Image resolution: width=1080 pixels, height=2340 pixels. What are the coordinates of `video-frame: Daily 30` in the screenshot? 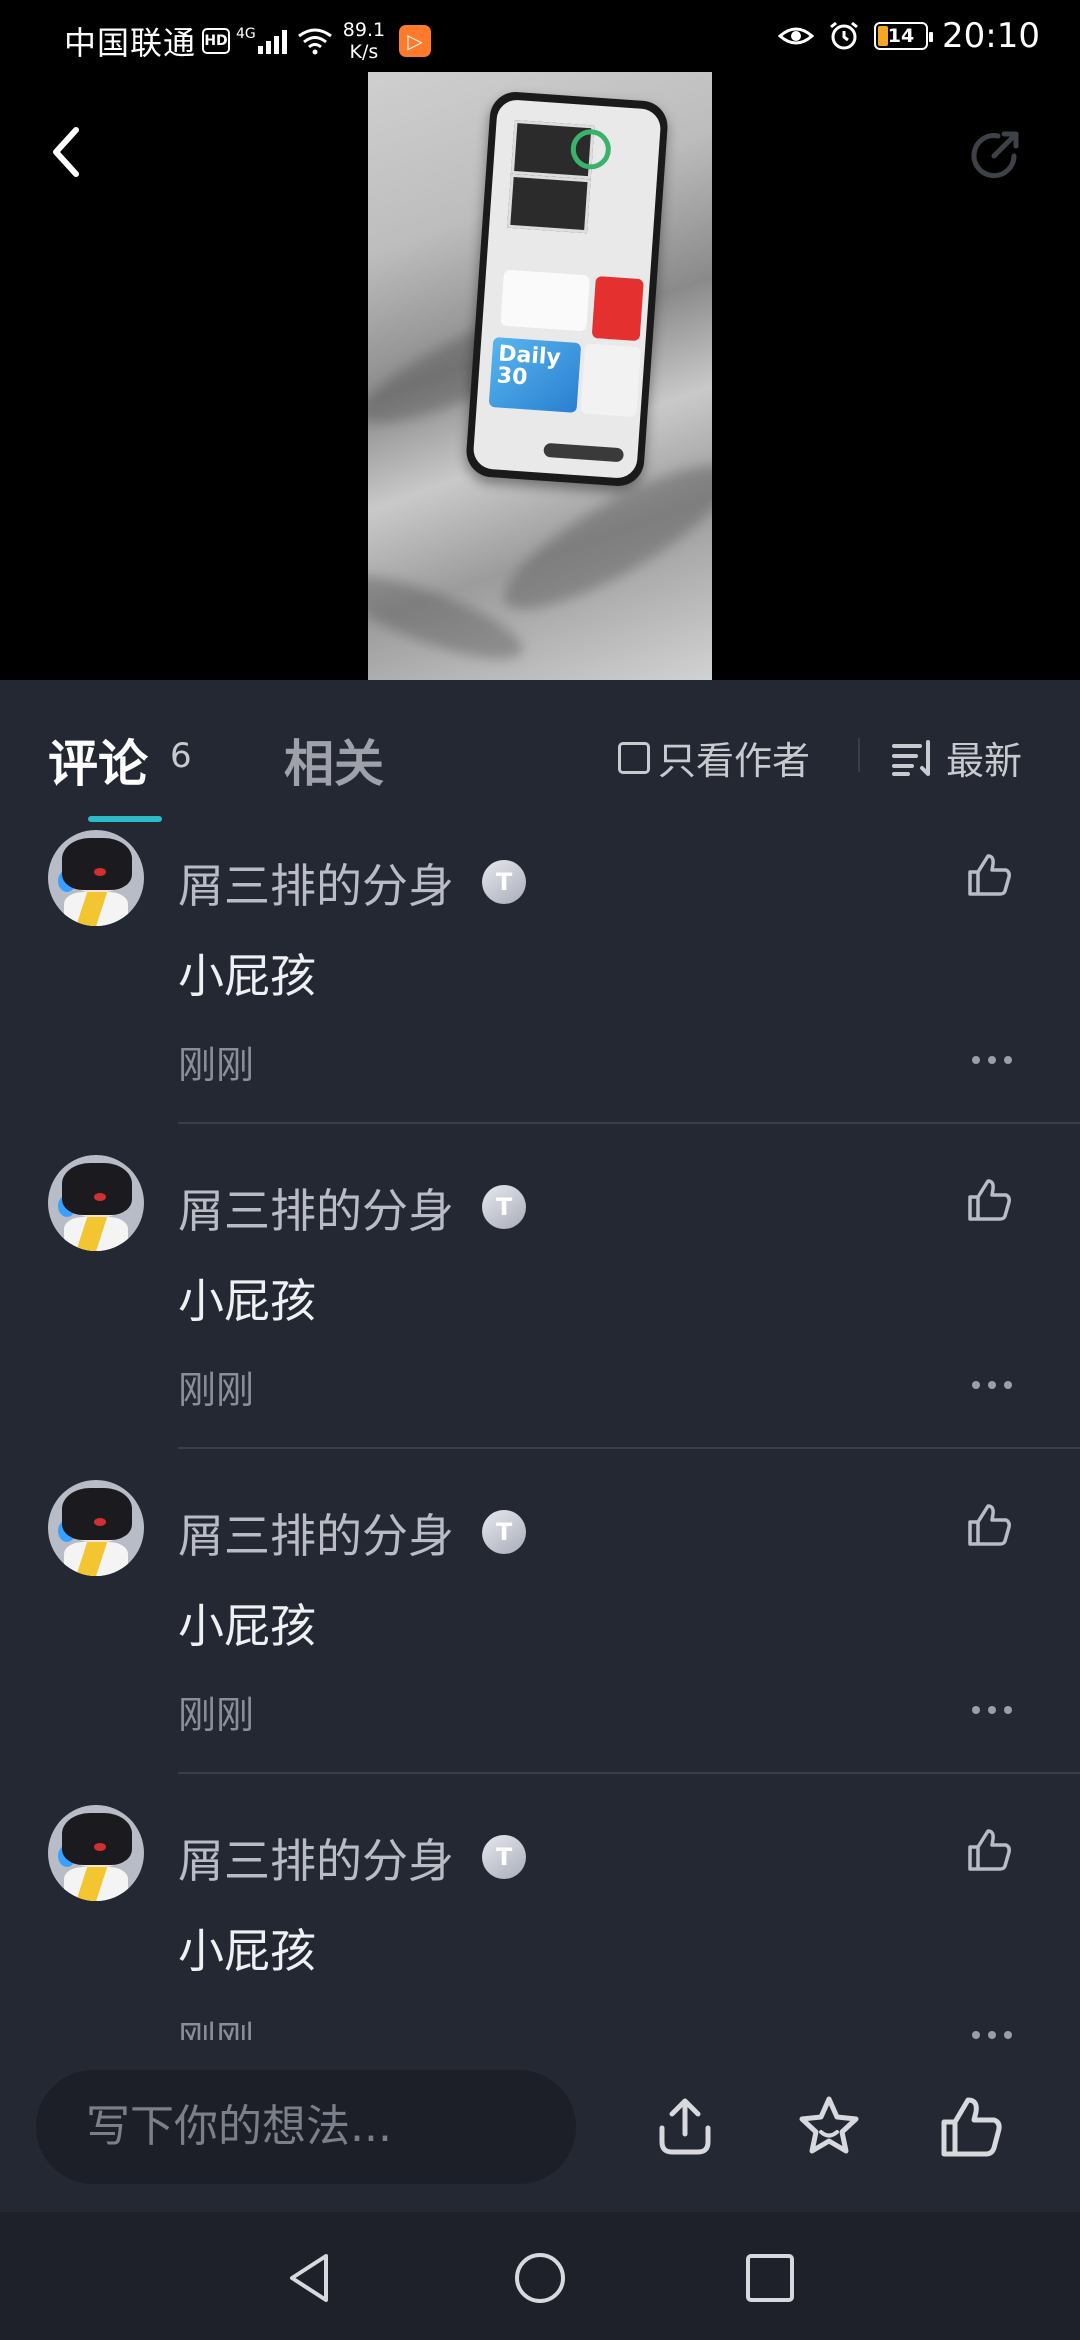 It's located at (540, 376).